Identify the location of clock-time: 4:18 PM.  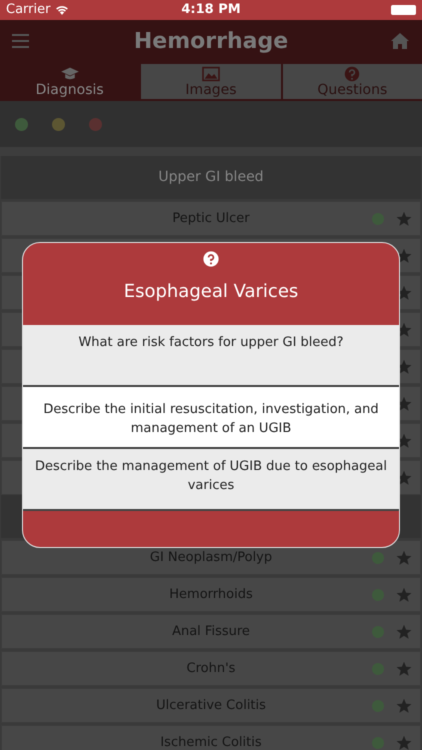
(211, 10).